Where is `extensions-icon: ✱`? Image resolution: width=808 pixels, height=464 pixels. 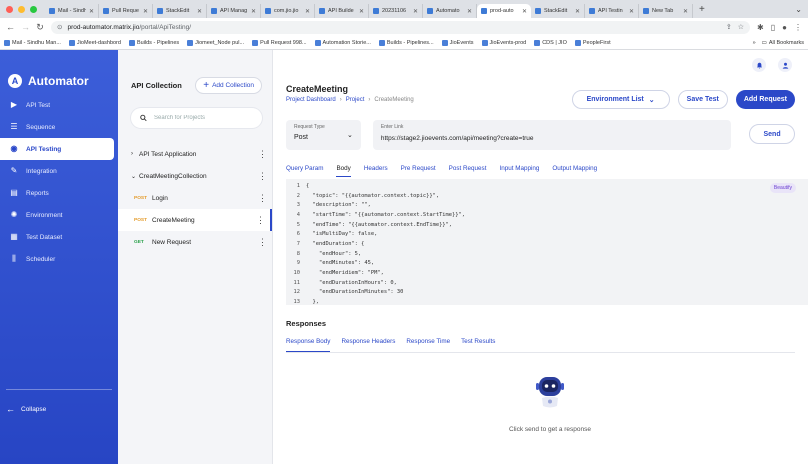
extensions-icon: ✱ is located at coordinates (760, 27).